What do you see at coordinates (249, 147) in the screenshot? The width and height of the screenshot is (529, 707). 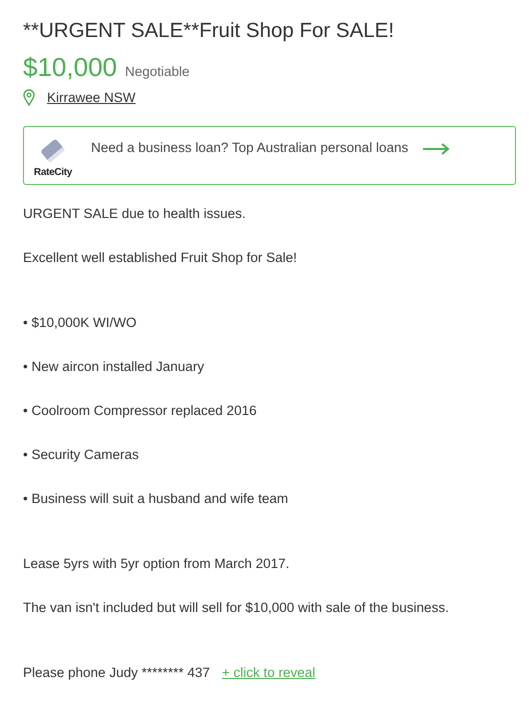 I see `ad-text: Need a business loan? Top Australian personal loans` at bounding box center [249, 147].